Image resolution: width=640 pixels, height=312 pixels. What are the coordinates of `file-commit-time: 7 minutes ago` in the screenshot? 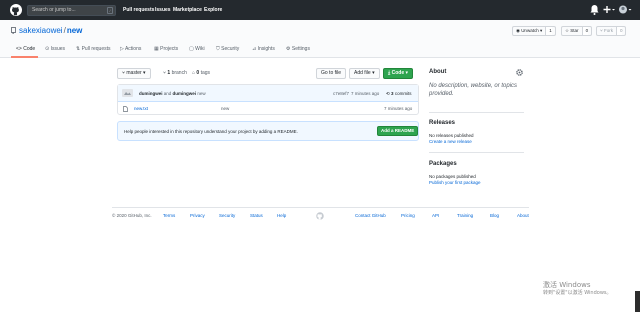 It's located at (398, 108).